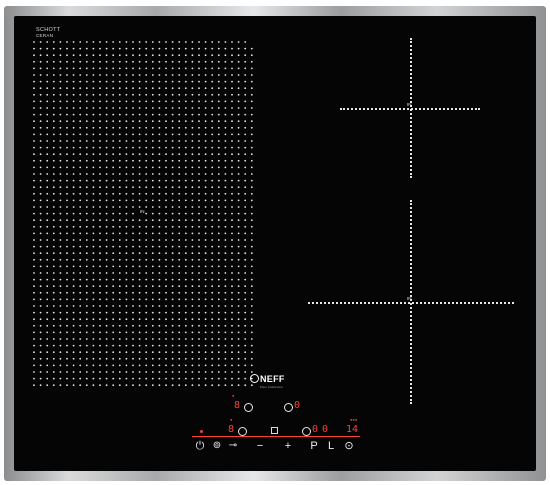 The width and height of the screenshot is (550, 485). Describe the element at coordinates (254, 378) in the screenshot. I see `neff-ring-icon` at that location.